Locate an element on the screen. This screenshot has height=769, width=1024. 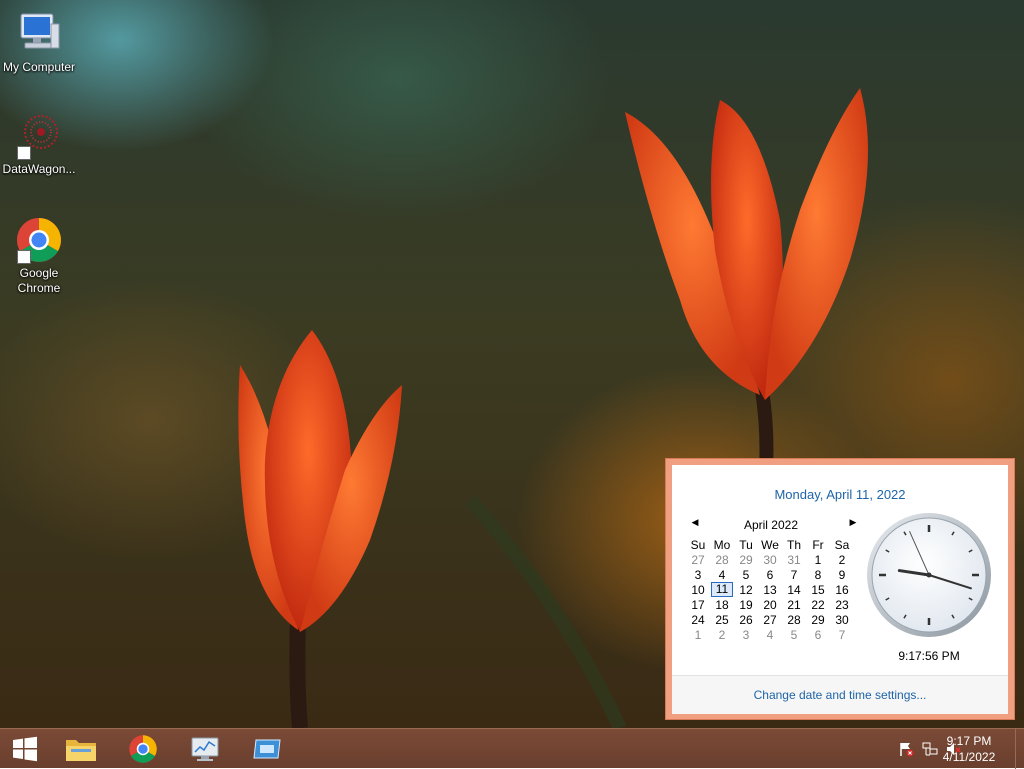
desktop-icon-my-computer: My Computer is located at coordinates (39, 42).